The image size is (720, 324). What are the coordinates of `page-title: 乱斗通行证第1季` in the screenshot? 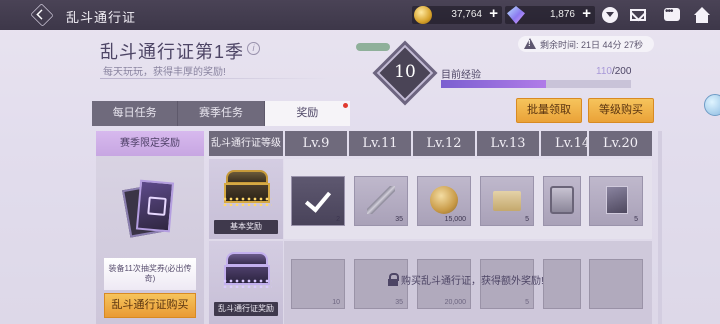 It's located at (172, 52).